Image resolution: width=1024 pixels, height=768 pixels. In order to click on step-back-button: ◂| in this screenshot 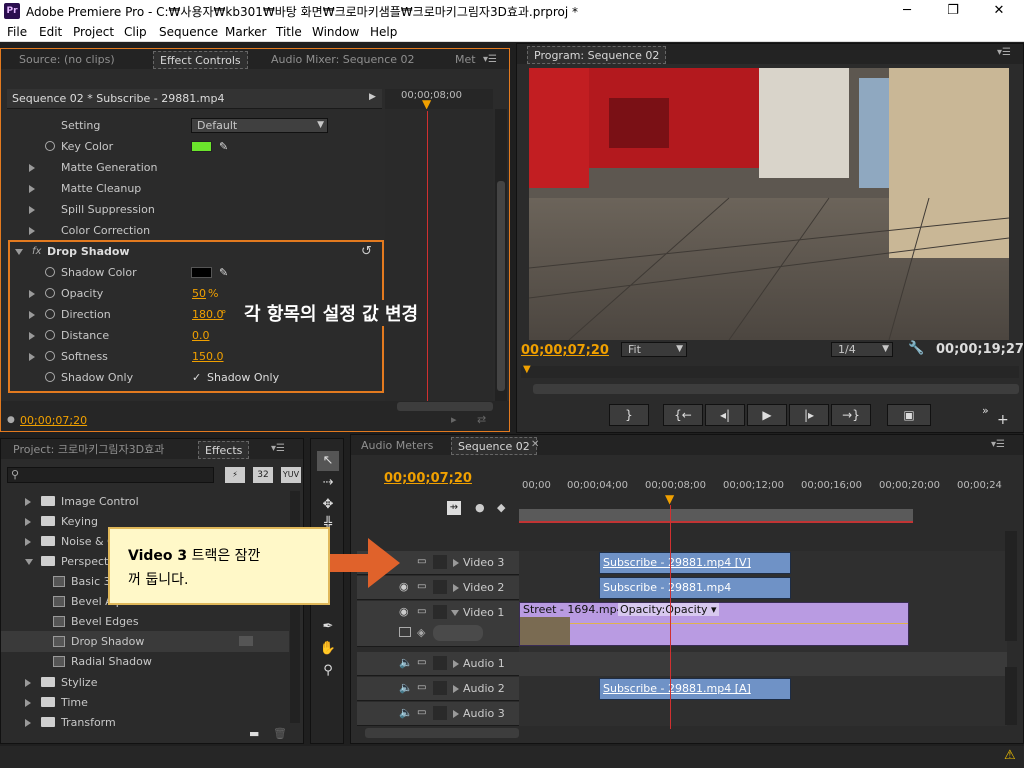, I will do `click(725, 415)`.